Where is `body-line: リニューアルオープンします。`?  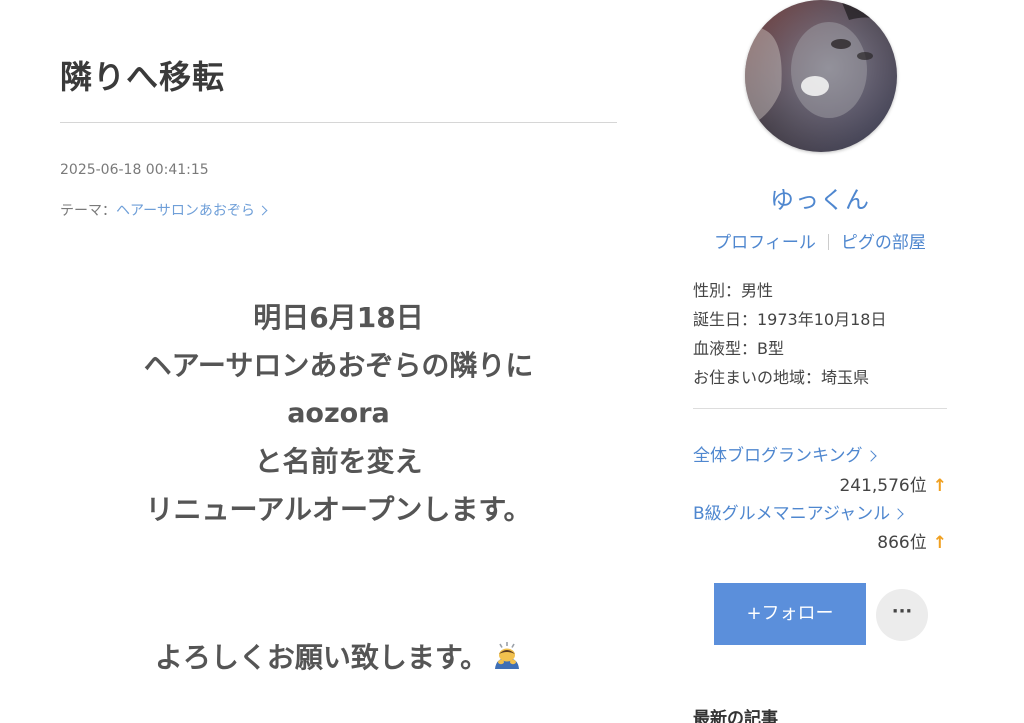 body-line: リニューアルオープンします。 is located at coordinates (338, 509).